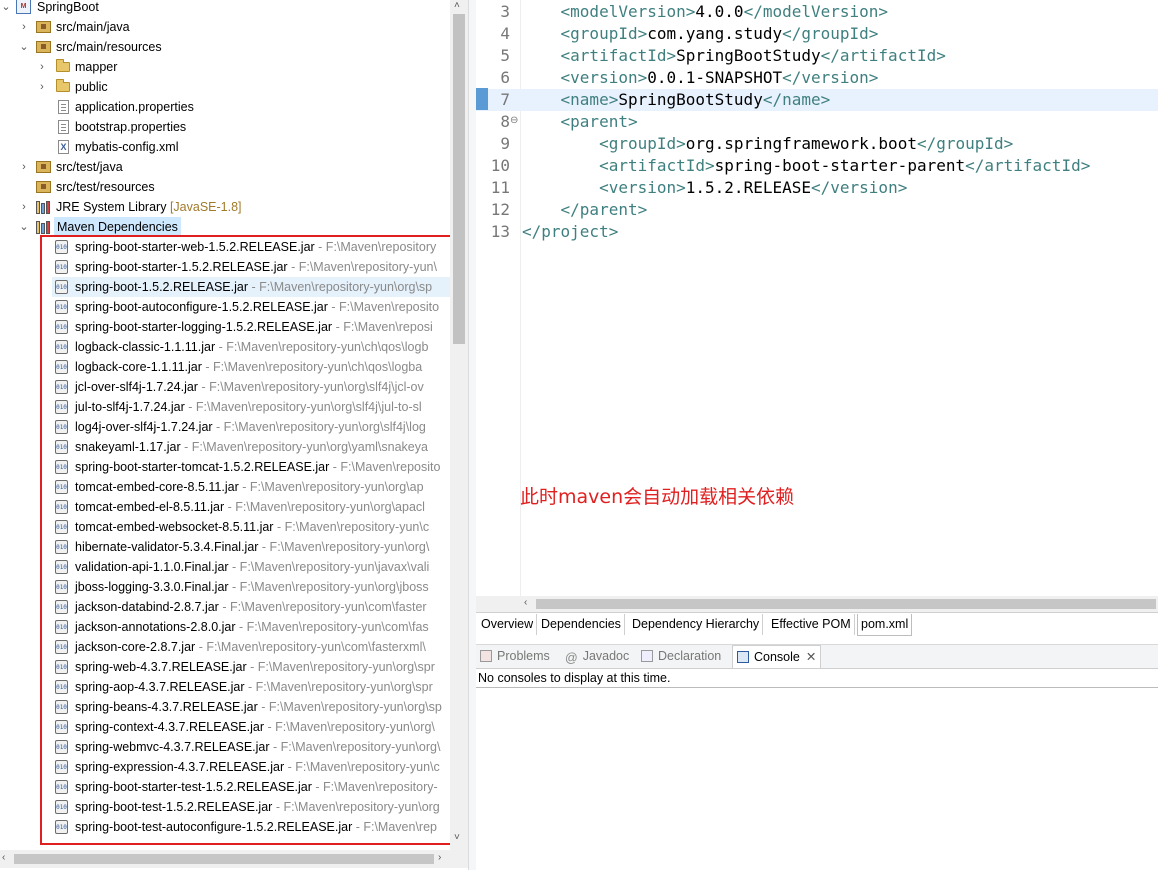 Image resolution: width=1158 pixels, height=870 pixels. Describe the element at coordinates (811, 624) in the screenshot. I see `tab-effective-pom: Effective POM` at that location.